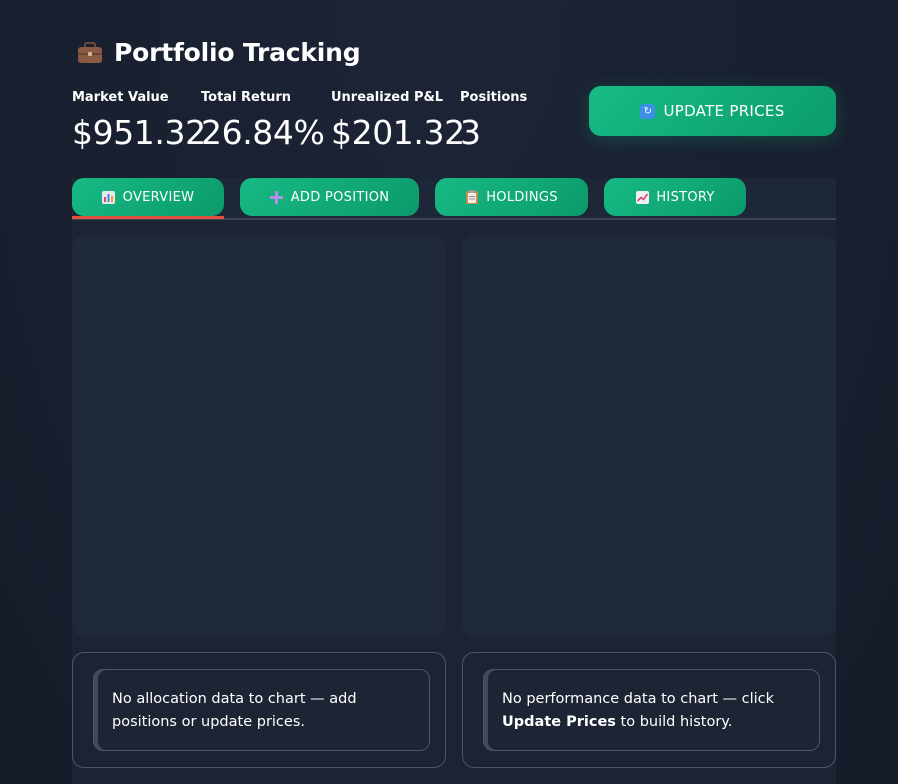  What do you see at coordinates (148, 217) in the screenshot?
I see `active-tab-indicator` at bounding box center [148, 217].